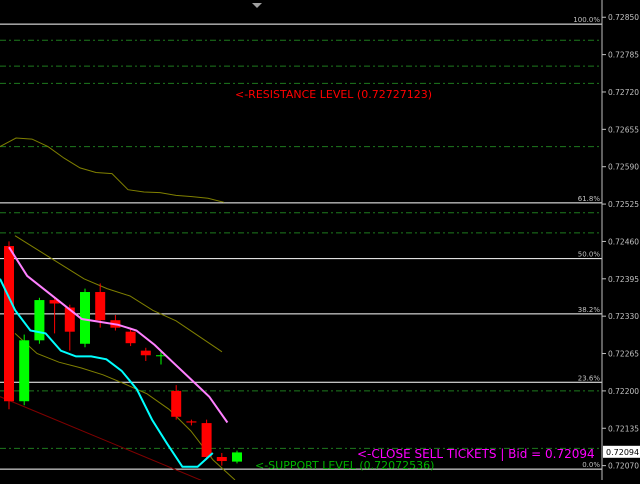 The image size is (640, 484). I want to click on price-tick-label: 0.72200, so click(623, 391).